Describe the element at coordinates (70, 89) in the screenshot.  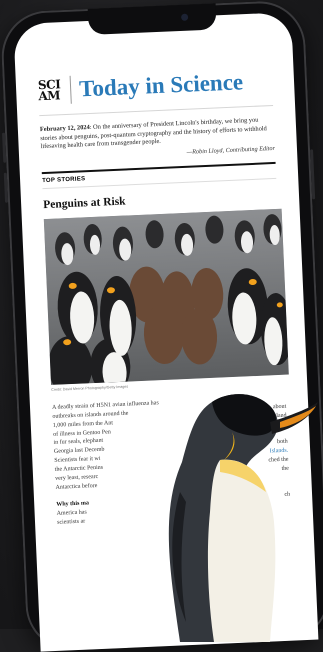
I see `logo-divider` at that location.